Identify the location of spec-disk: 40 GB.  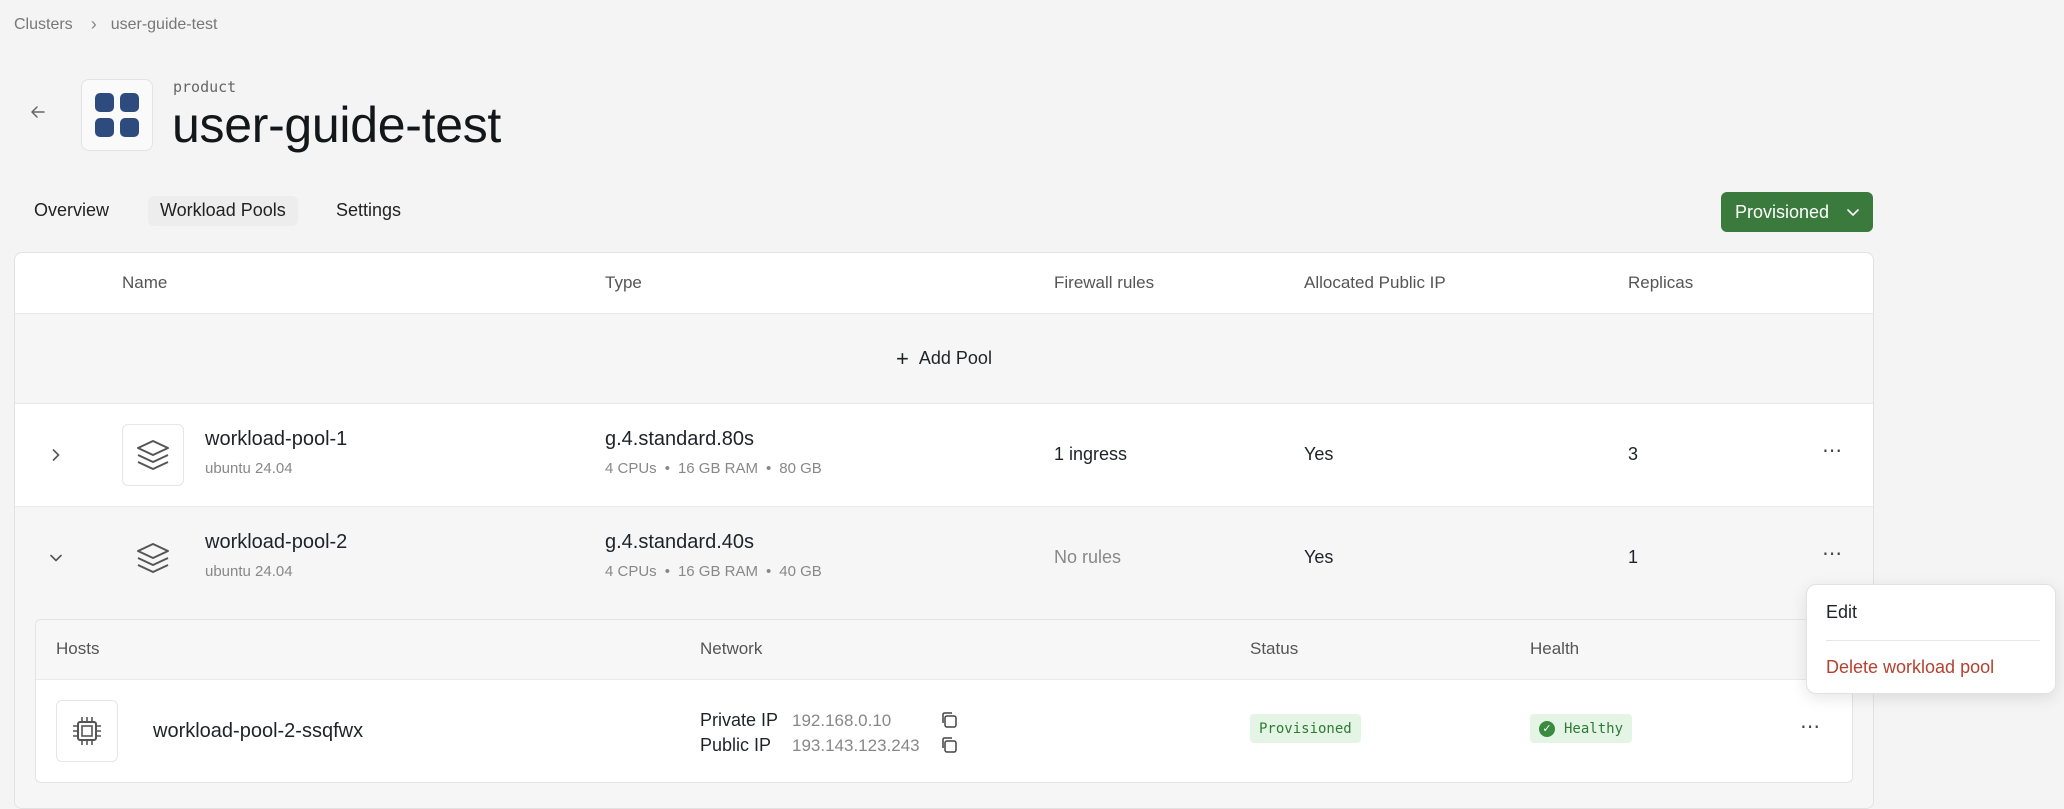
(800, 571).